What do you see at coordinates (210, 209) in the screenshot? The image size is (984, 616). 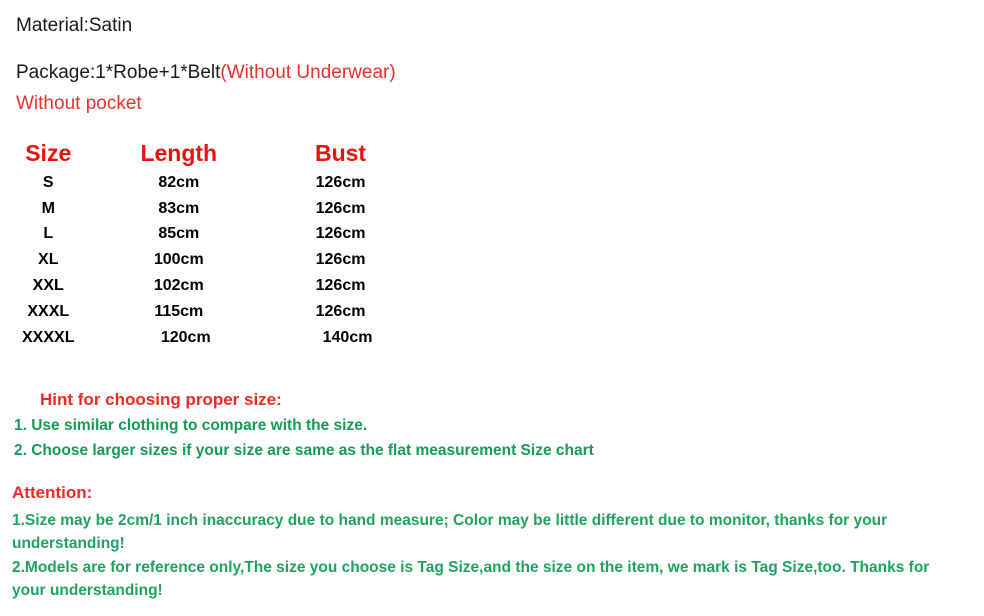 I see `table-row: M 83cm 126cm` at bounding box center [210, 209].